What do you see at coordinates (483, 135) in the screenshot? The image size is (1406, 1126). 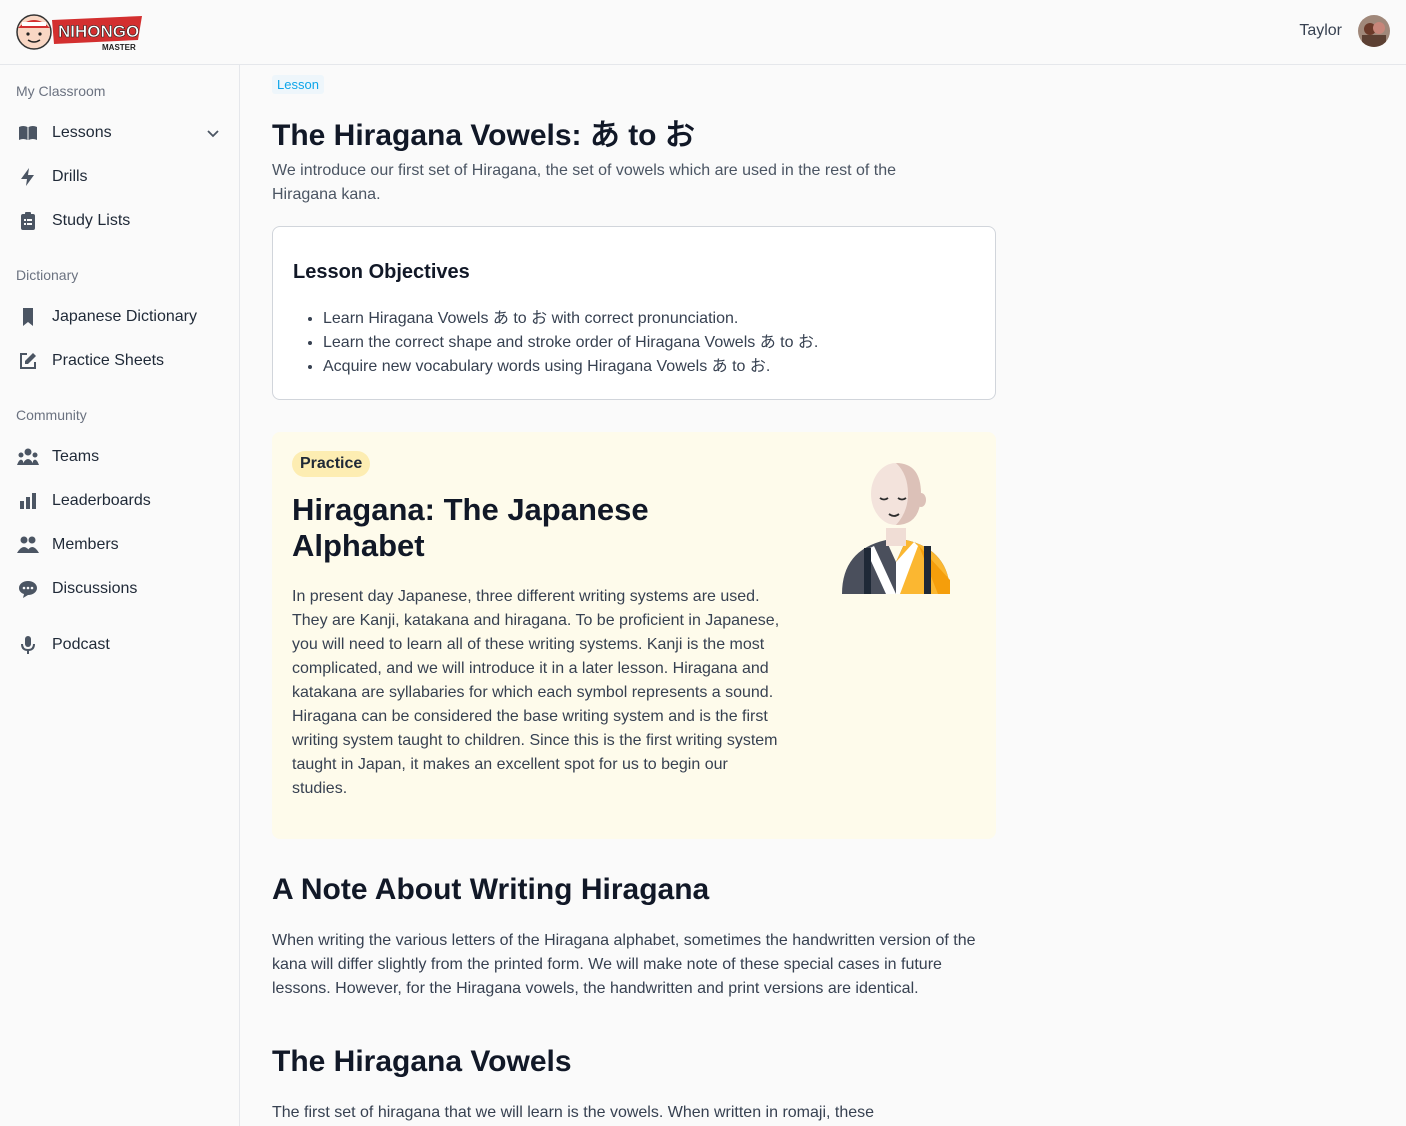 I see `page-title: The Hiragana Vowels: あ to お` at bounding box center [483, 135].